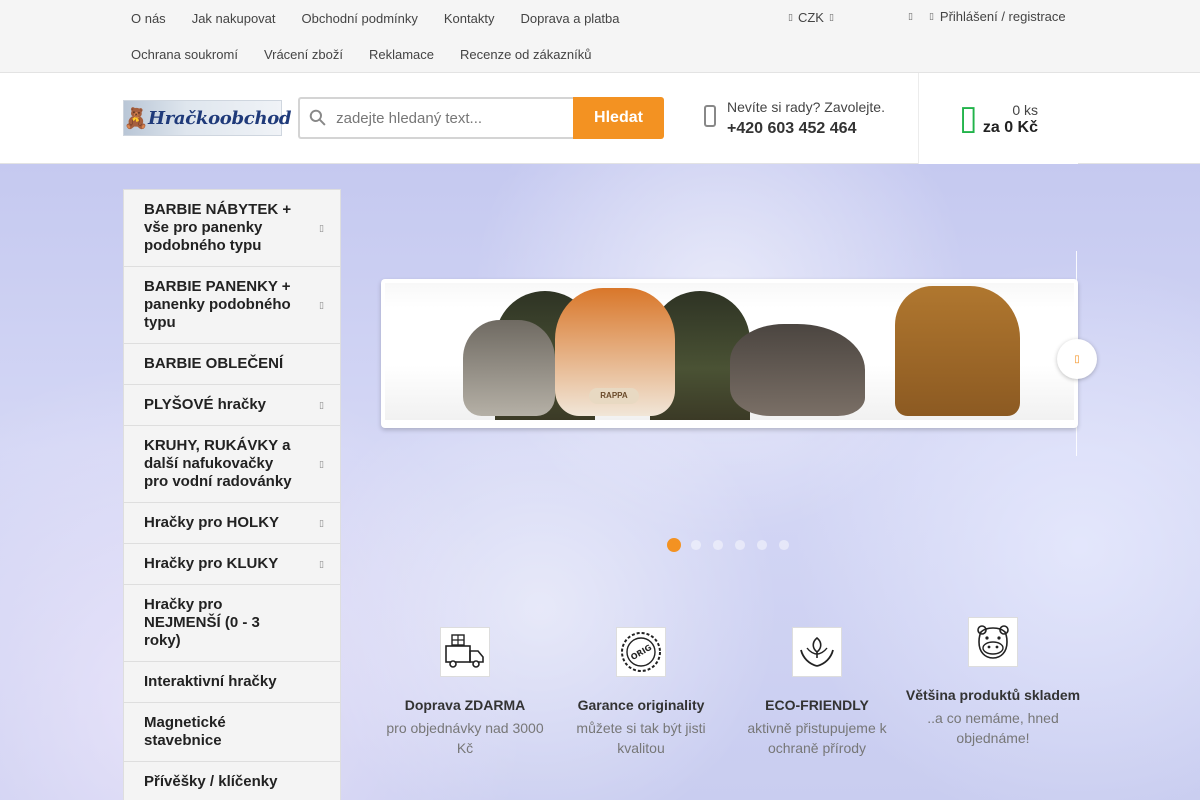 The image size is (1200, 800). I want to click on login-register-link: ▯ ▯ Přihlášení / registrace, so click(987, 16).